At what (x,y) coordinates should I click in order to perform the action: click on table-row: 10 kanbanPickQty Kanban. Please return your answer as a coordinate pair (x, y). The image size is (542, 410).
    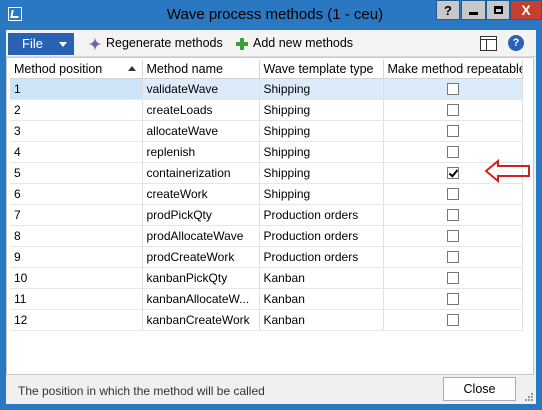
    Looking at the image, I should click on (266, 278).